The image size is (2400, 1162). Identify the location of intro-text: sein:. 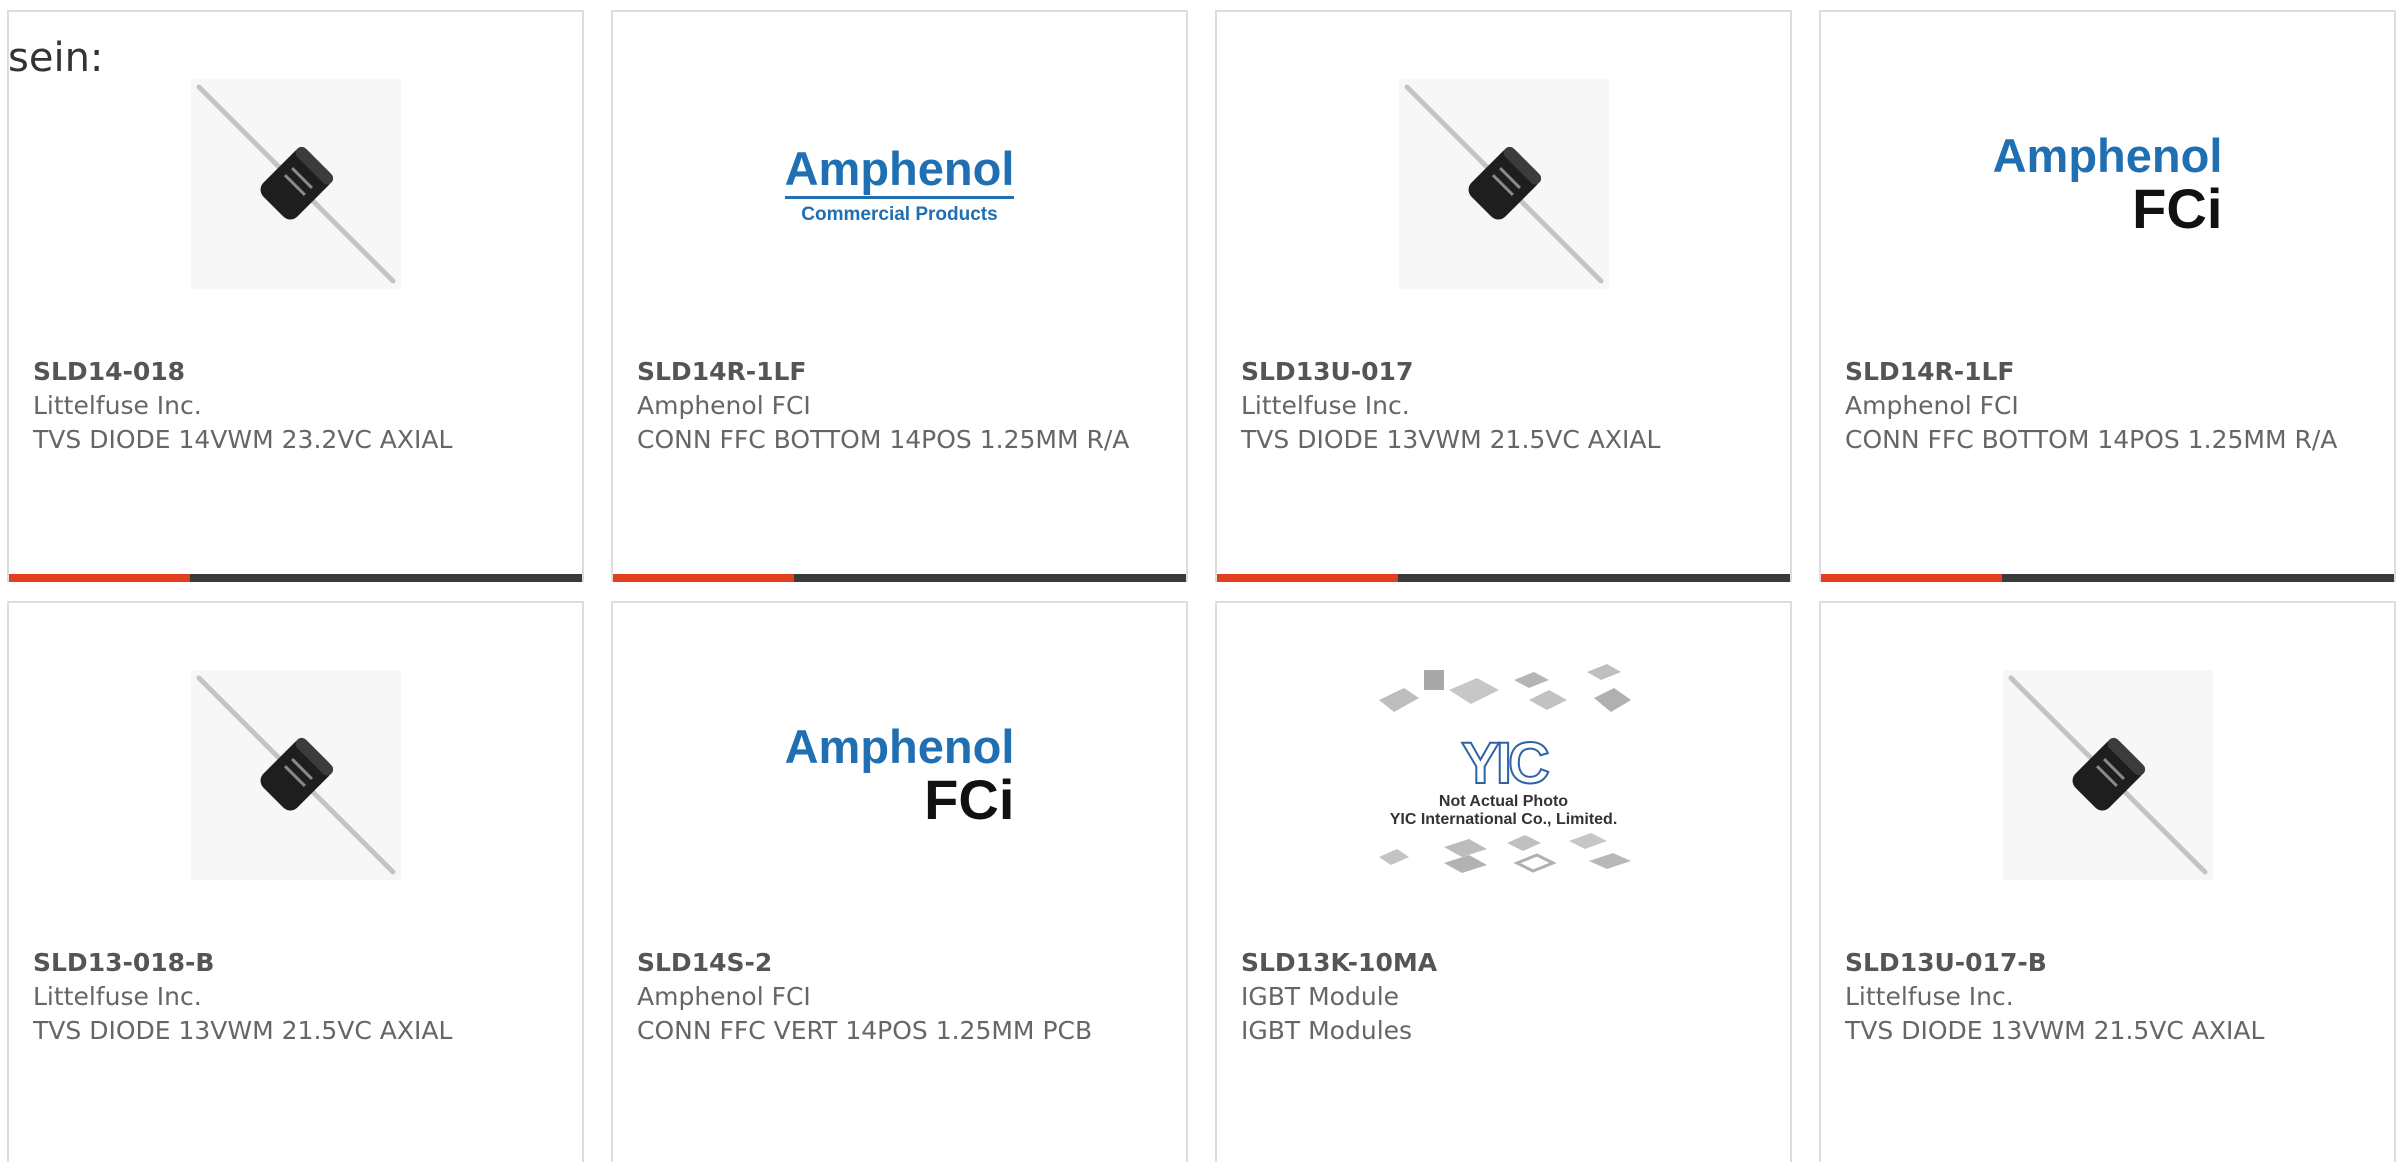
(56, 58).